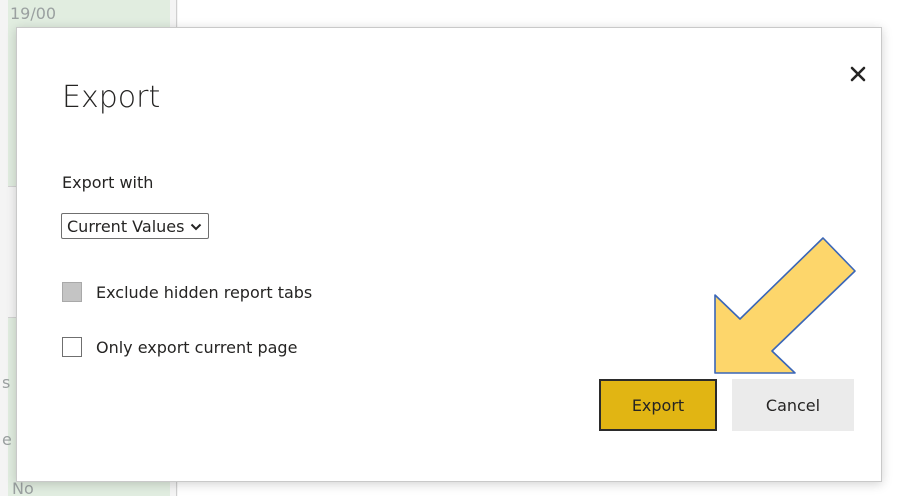 This screenshot has width=901, height=496. I want to click on export-button: Export, so click(658, 405).